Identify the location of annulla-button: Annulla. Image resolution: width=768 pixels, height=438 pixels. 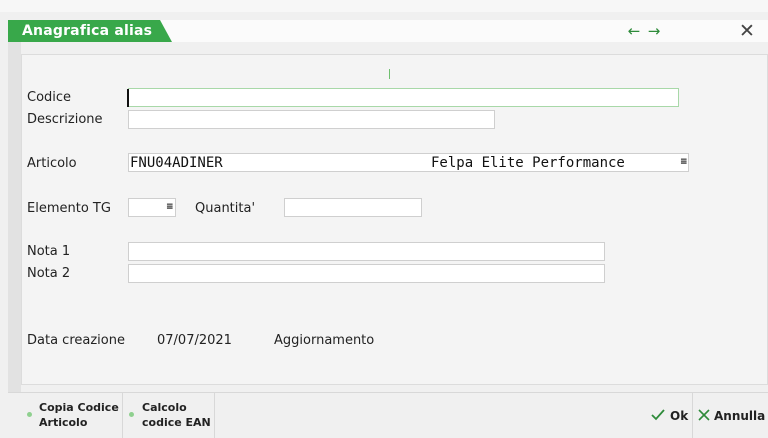
(731, 415).